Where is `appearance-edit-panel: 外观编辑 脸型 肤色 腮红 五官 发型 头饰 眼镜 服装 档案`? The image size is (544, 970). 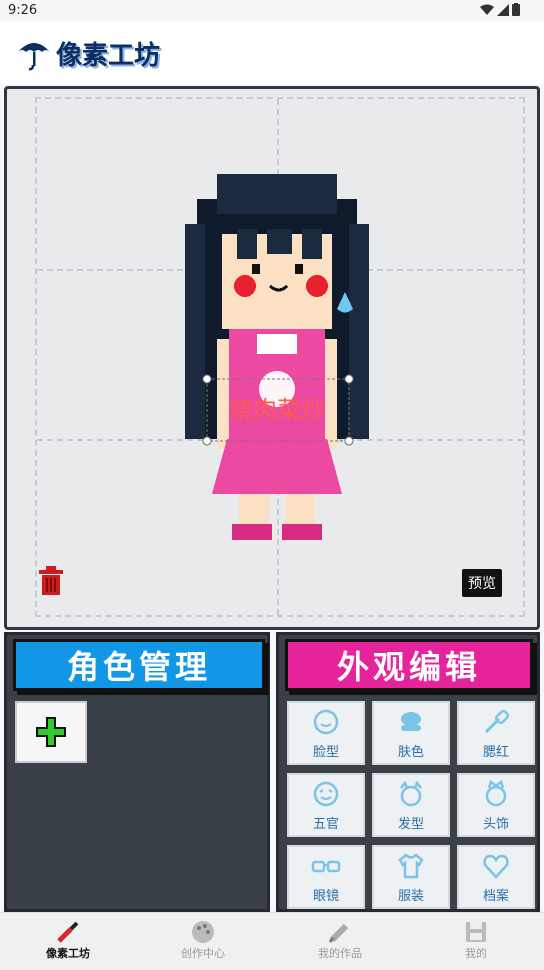
appearance-edit-panel: 外观编辑 脸型 肤色 腮红 五官 发型 头饰 眼镜 服装 档案 is located at coordinates (408, 772).